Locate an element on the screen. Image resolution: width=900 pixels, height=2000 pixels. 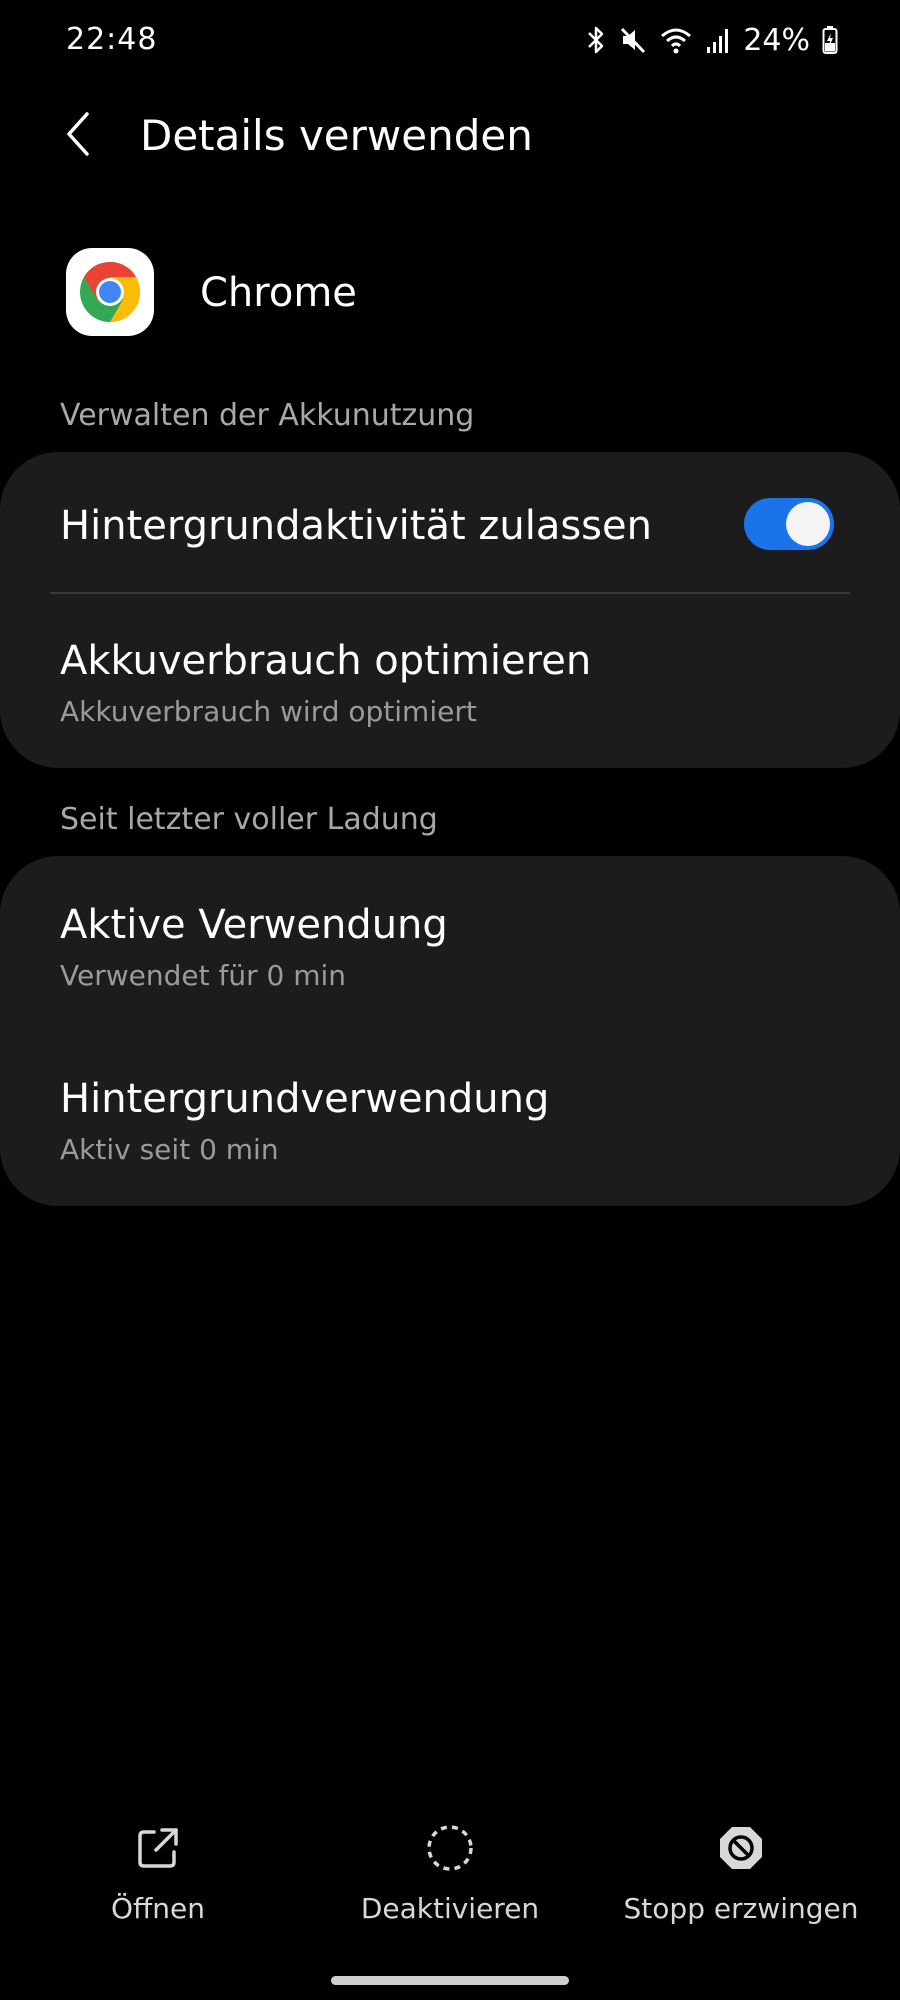
background-activity-label: Hintergrundaktivität zulassen is located at coordinates (356, 526).